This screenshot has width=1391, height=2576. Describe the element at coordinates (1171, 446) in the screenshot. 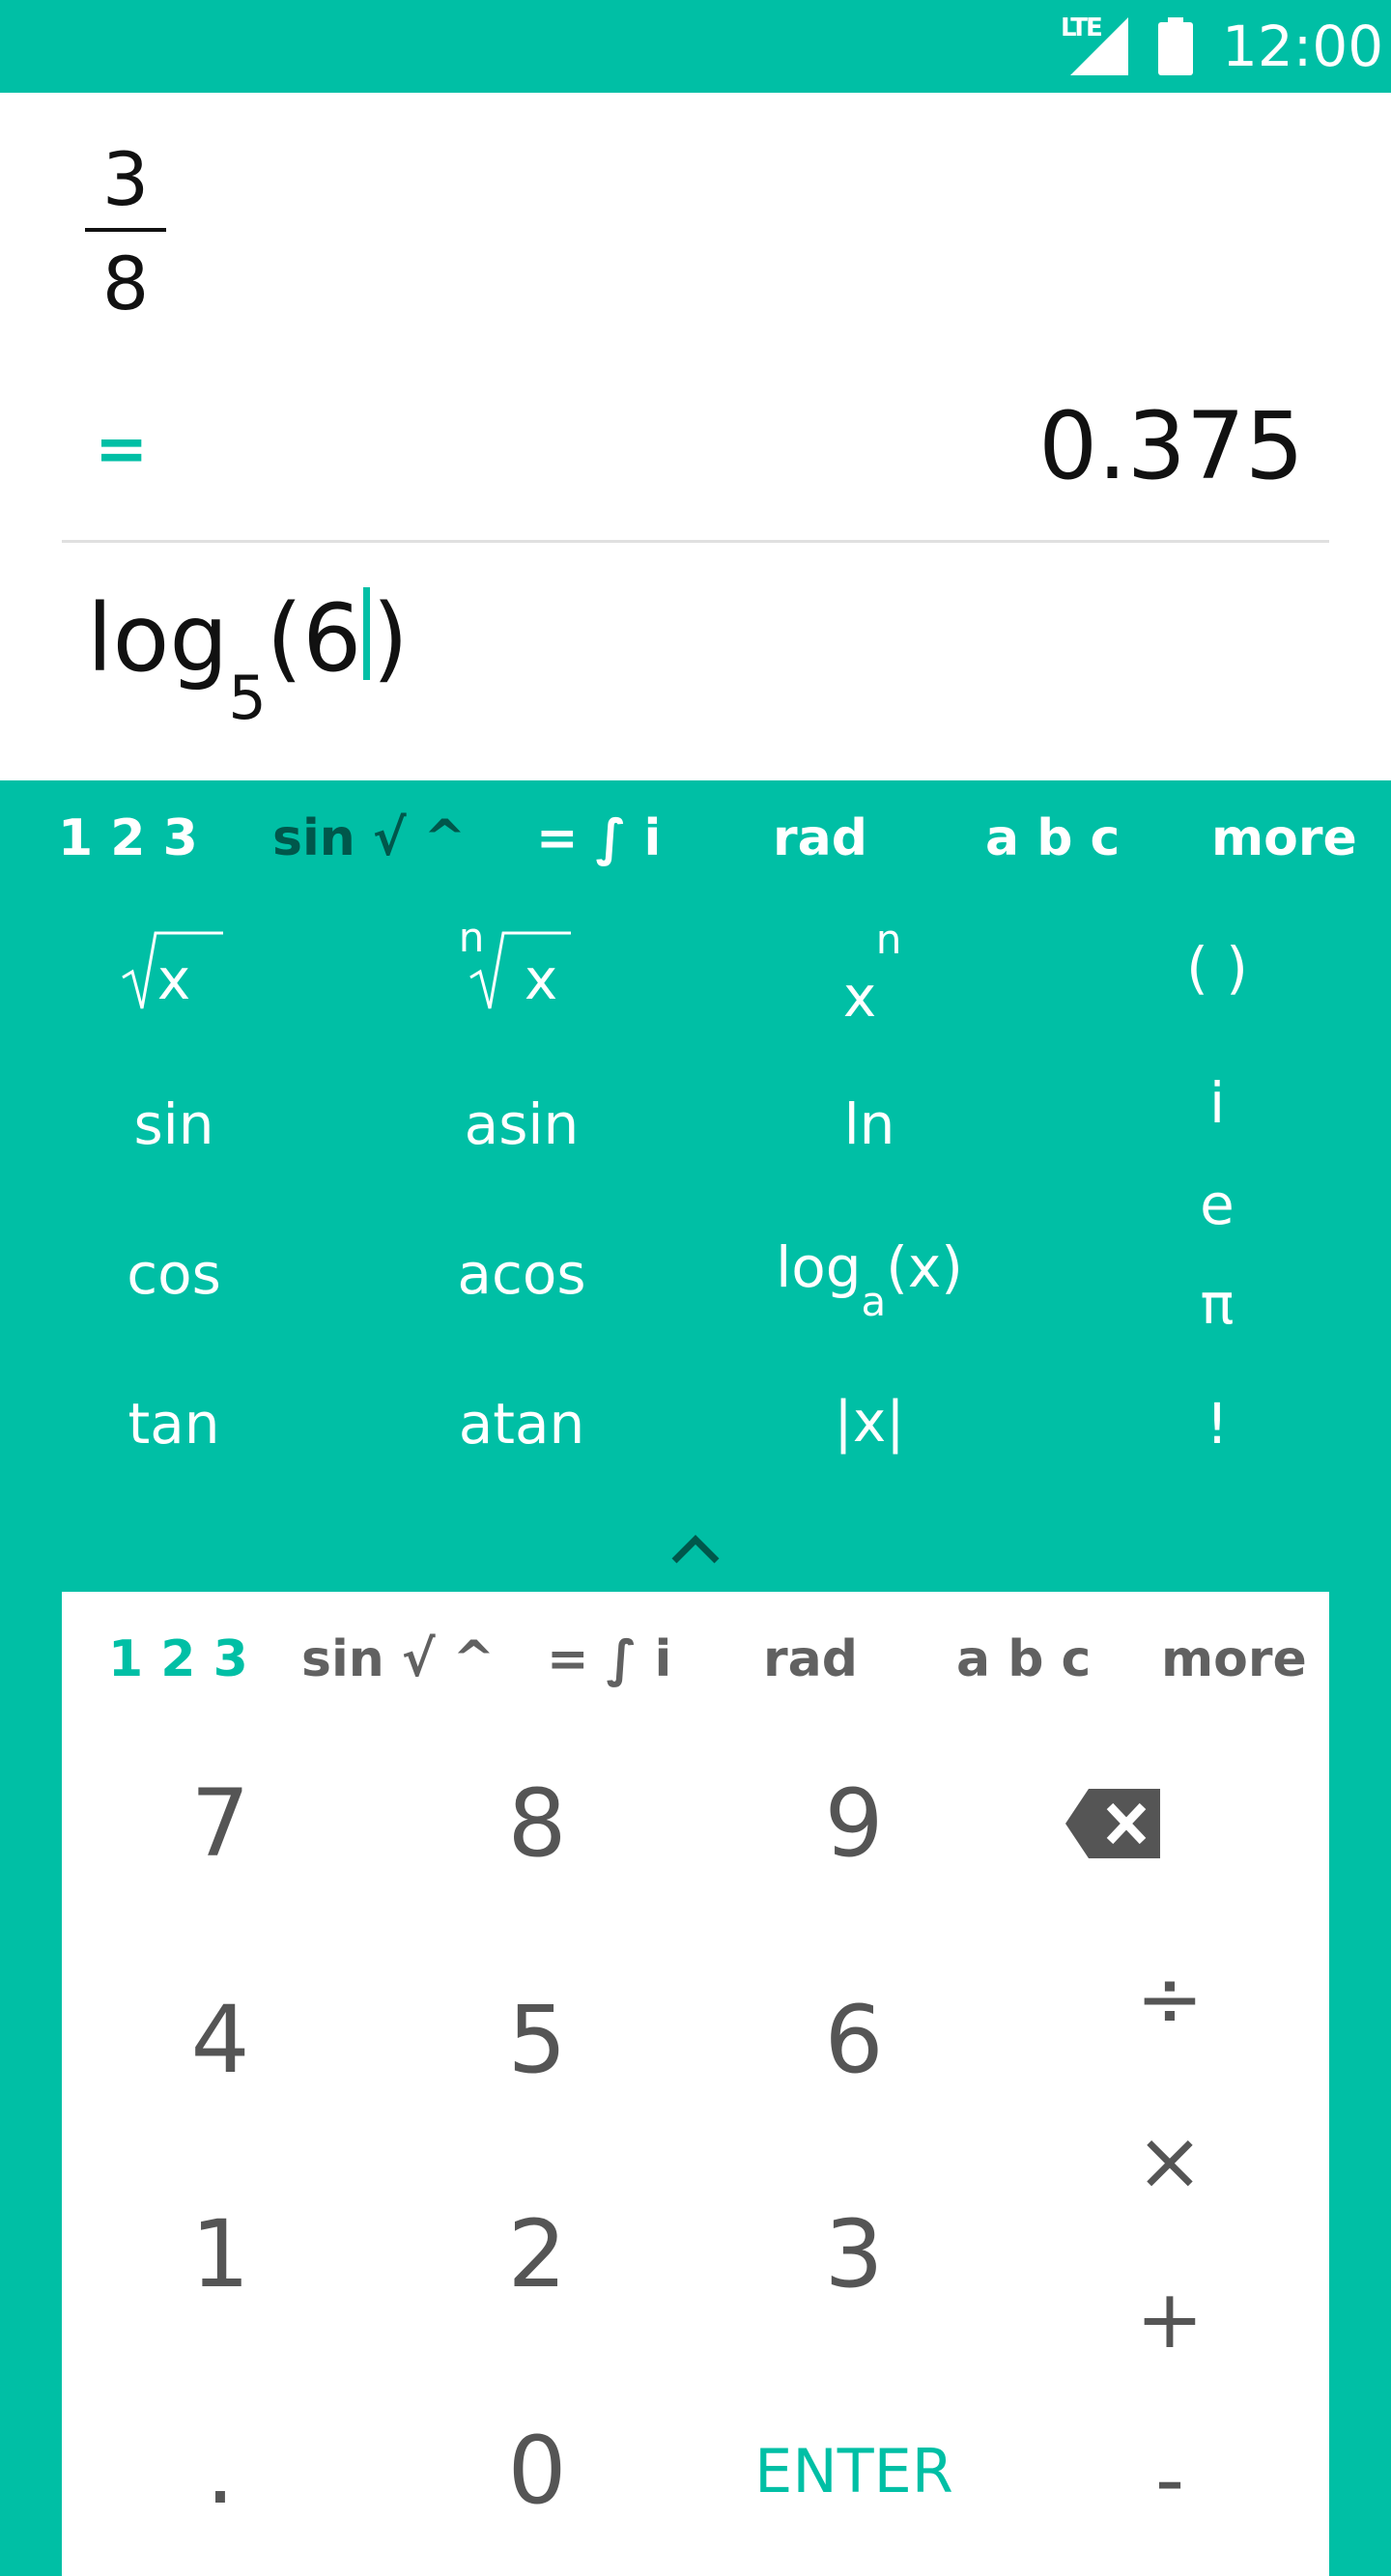

I see `result-value: 0.375` at that location.